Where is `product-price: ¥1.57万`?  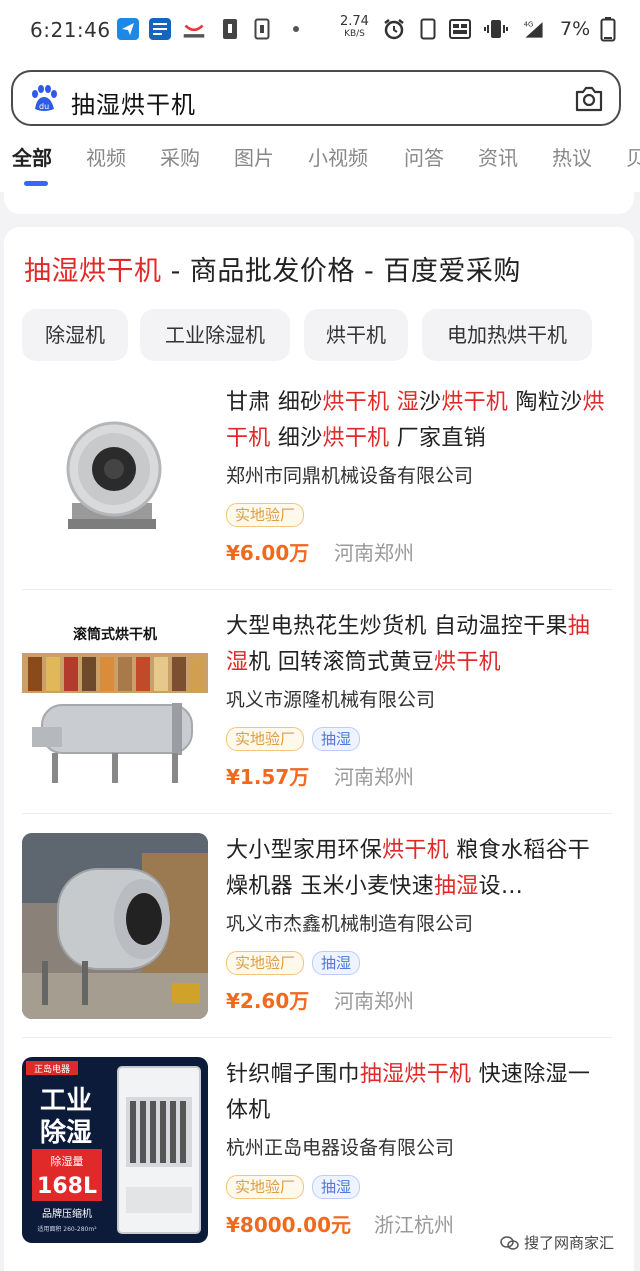
product-price: ¥1.57万 is located at coordinates (268, 777).